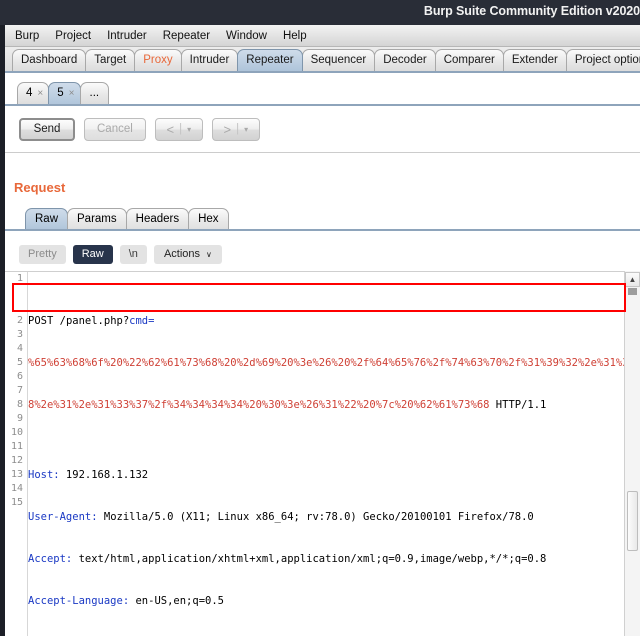 Image resolution: width=640 pixels, height=636 pixels. Describe the element at coordinates (47, 218) in the screenshot. I see `request-tab-raw: Raw` at that location.